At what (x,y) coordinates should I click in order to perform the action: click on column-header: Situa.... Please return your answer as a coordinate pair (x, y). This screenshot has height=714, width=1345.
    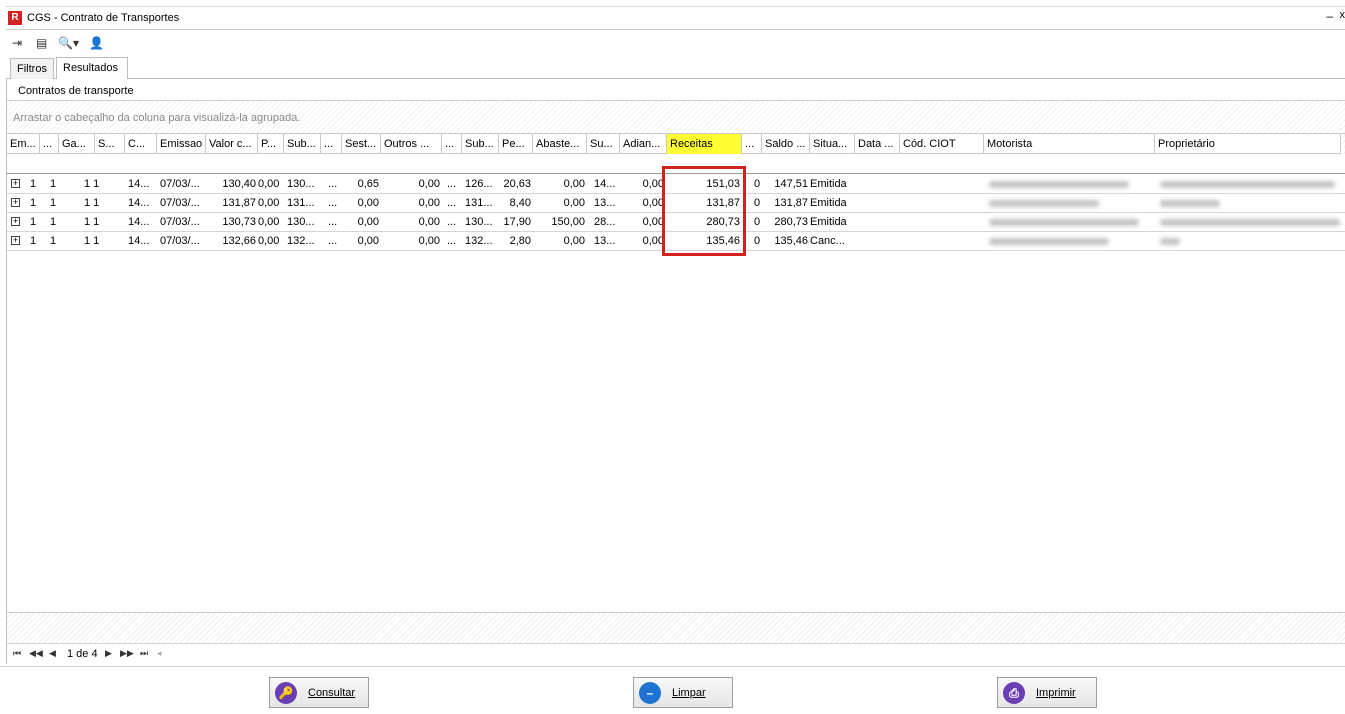
    Looking at the image, I should click on (832, 144).